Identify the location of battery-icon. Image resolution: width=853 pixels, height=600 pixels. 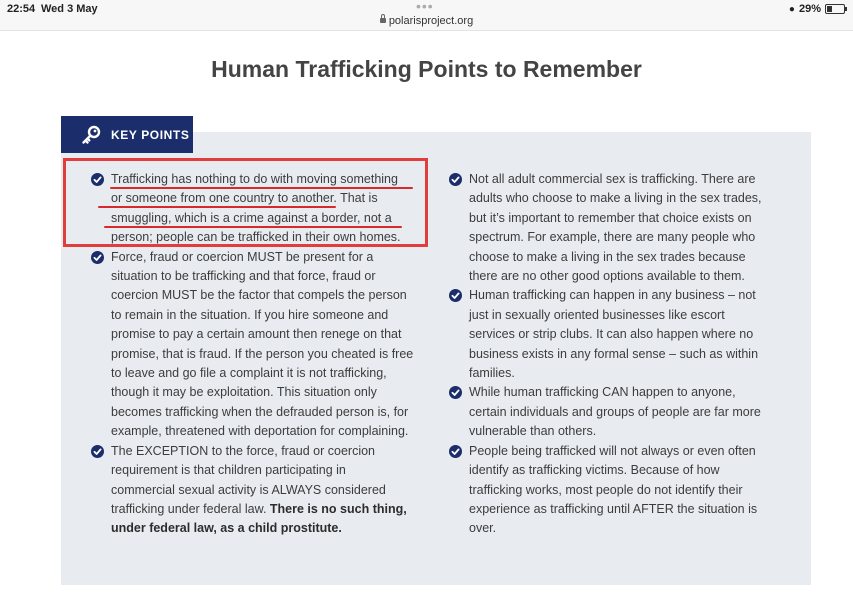
(836, 9).